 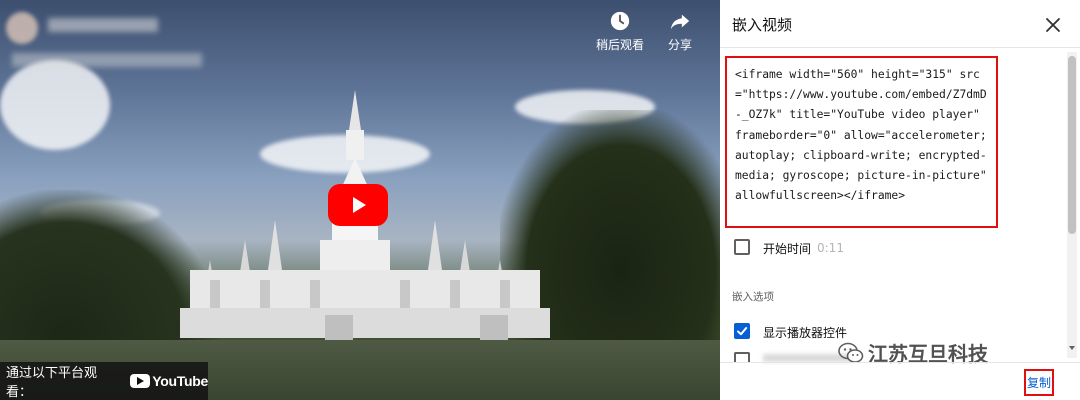 What do you see at coordinates (679, 45) in the screenshot?
I see `share-label: 分享` at bounding box center [679, 45].